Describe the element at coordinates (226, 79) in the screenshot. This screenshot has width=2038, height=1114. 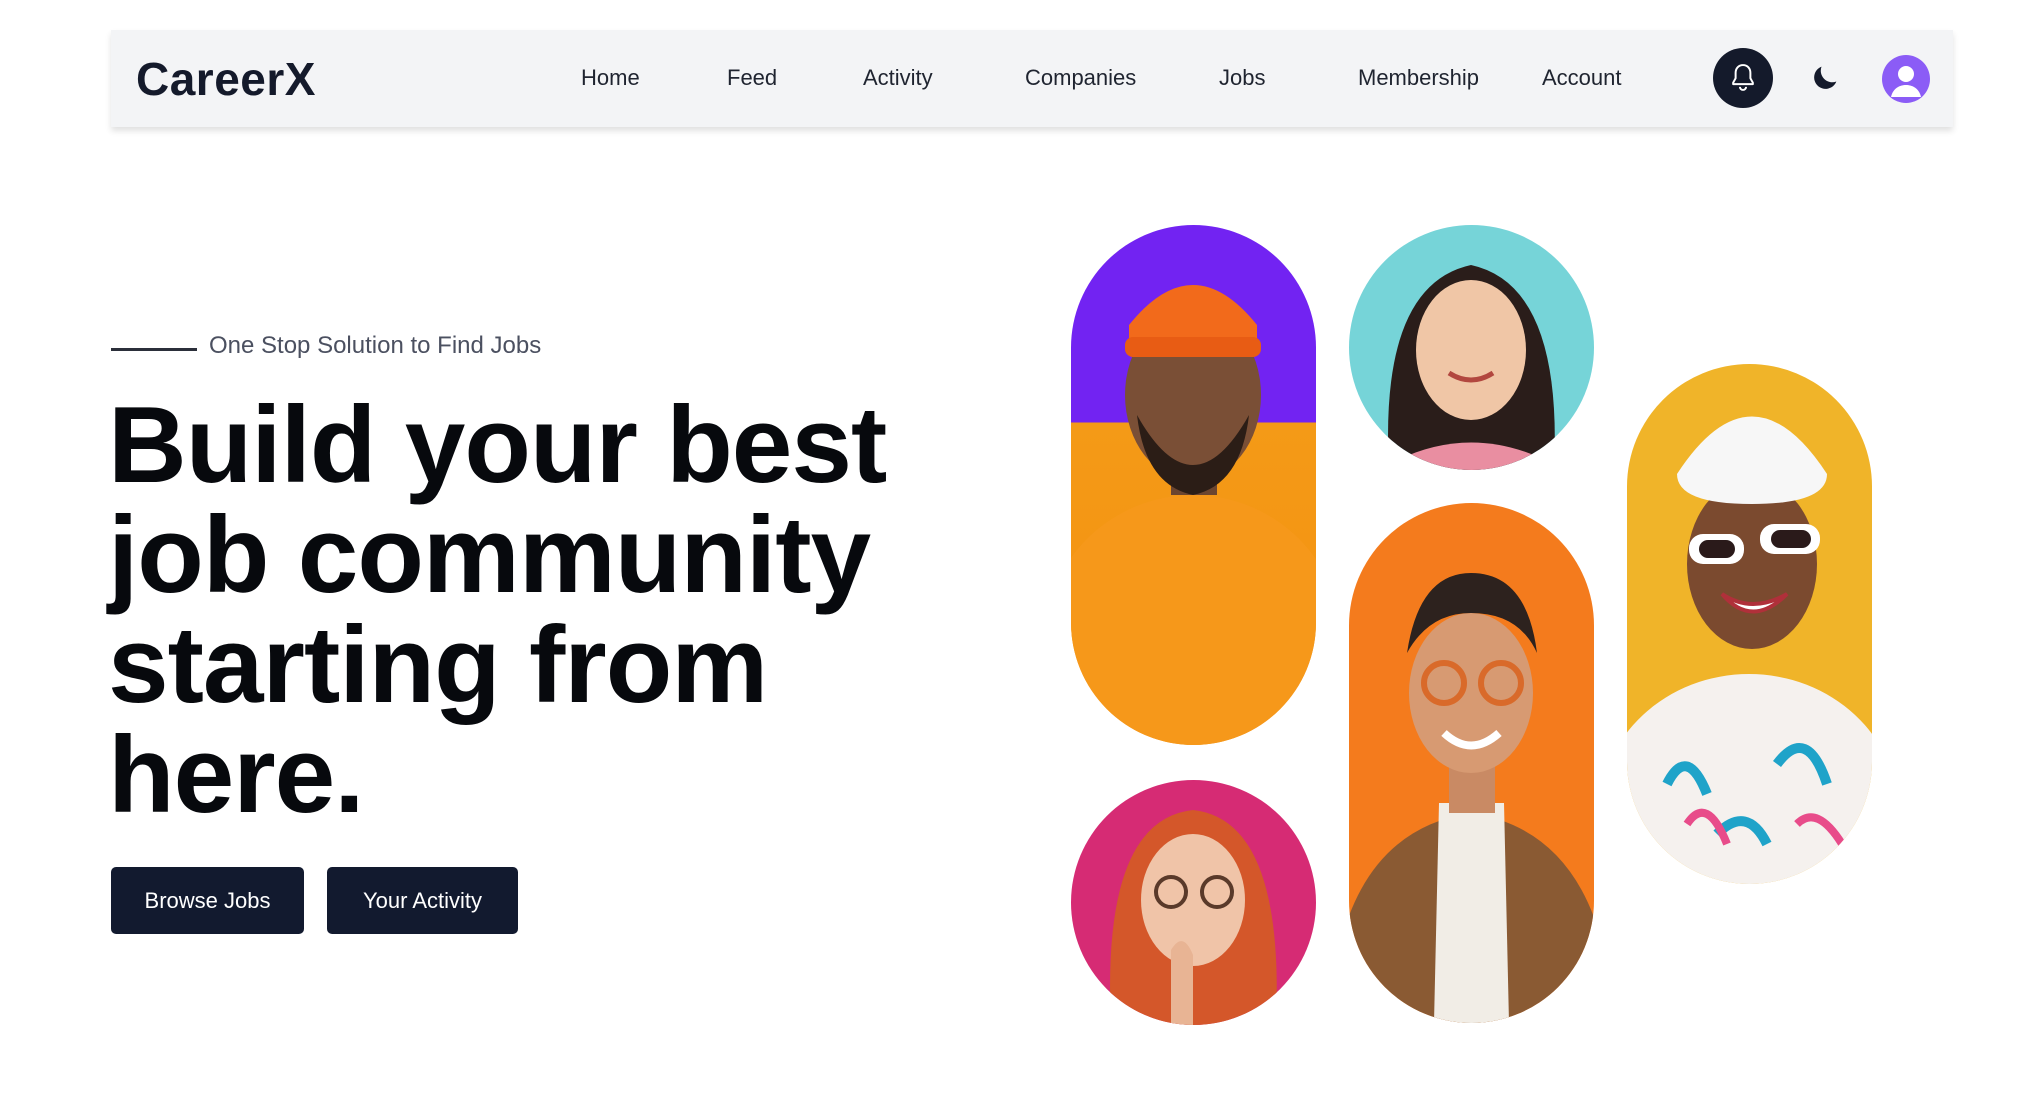
I see `brand-logo: CareerX` at that location.